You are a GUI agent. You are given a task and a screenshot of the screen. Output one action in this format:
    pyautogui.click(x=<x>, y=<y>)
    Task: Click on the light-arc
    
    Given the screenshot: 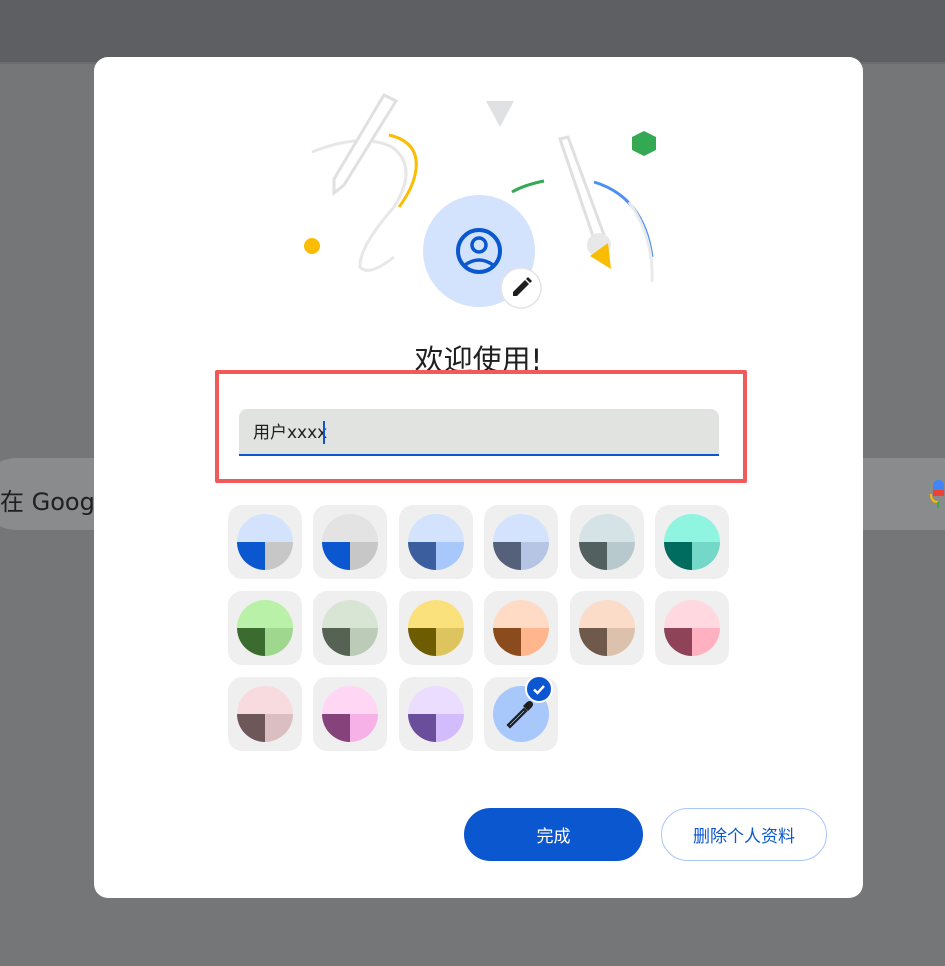 What is the action you would take?
    pyautogui.click(x=640, y=242)
    